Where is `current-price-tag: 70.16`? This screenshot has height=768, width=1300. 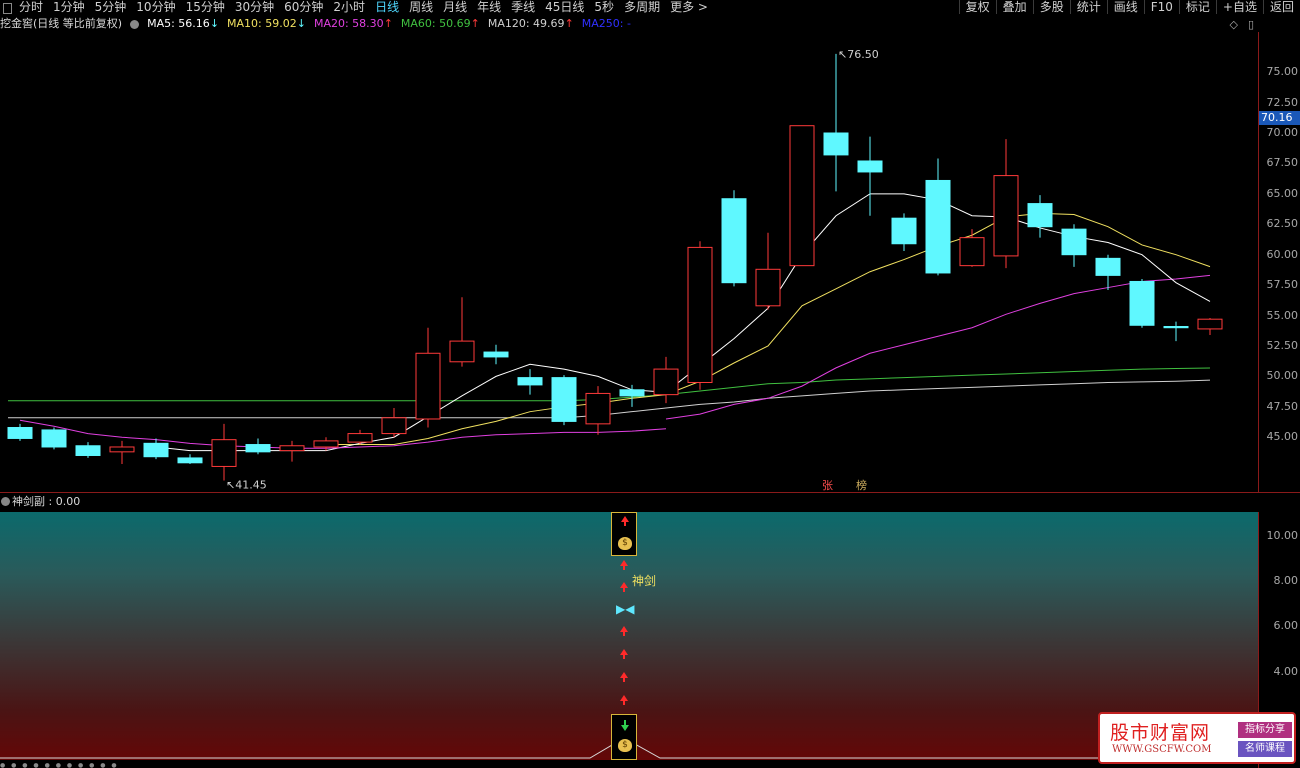 current-price-tag: 70.16 is located at coordinates (1279, 118).